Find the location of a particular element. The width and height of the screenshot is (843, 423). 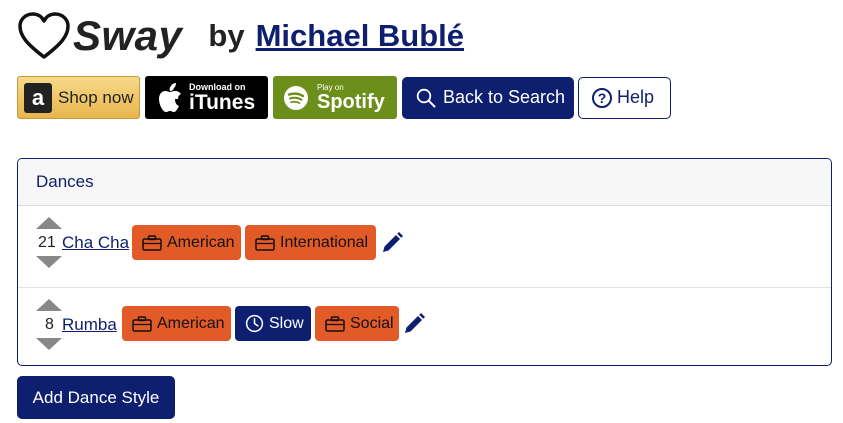

artist-link: Michael Bublé is located at coordinates (360, 36).